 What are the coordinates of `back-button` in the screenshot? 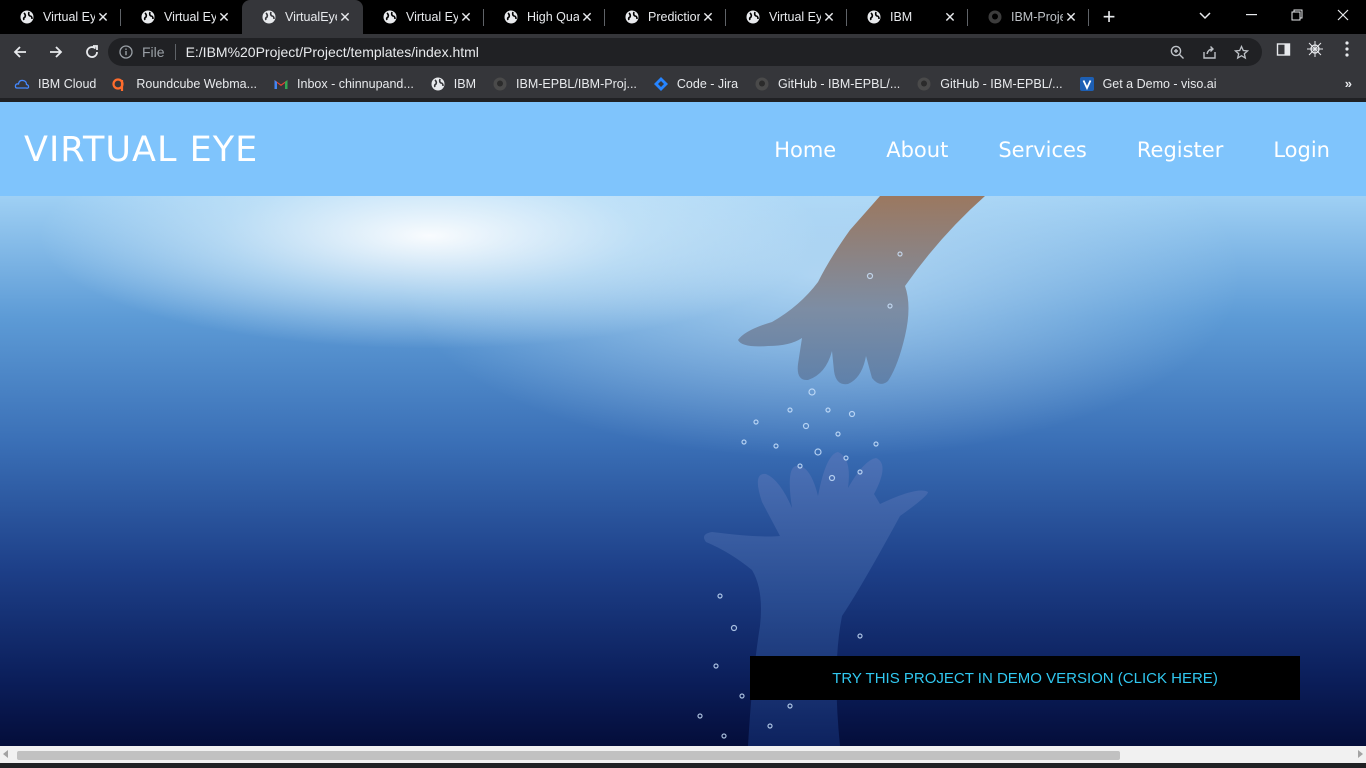 It's located at (20, 52).